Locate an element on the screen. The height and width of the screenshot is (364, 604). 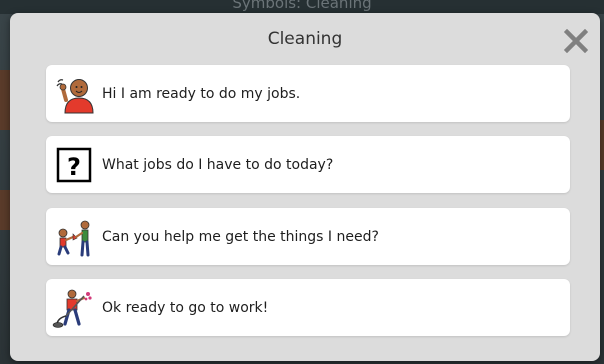
phrase-item-what-jobs: ? What jobs do I have to do today? is located at coordinates (308, 164).